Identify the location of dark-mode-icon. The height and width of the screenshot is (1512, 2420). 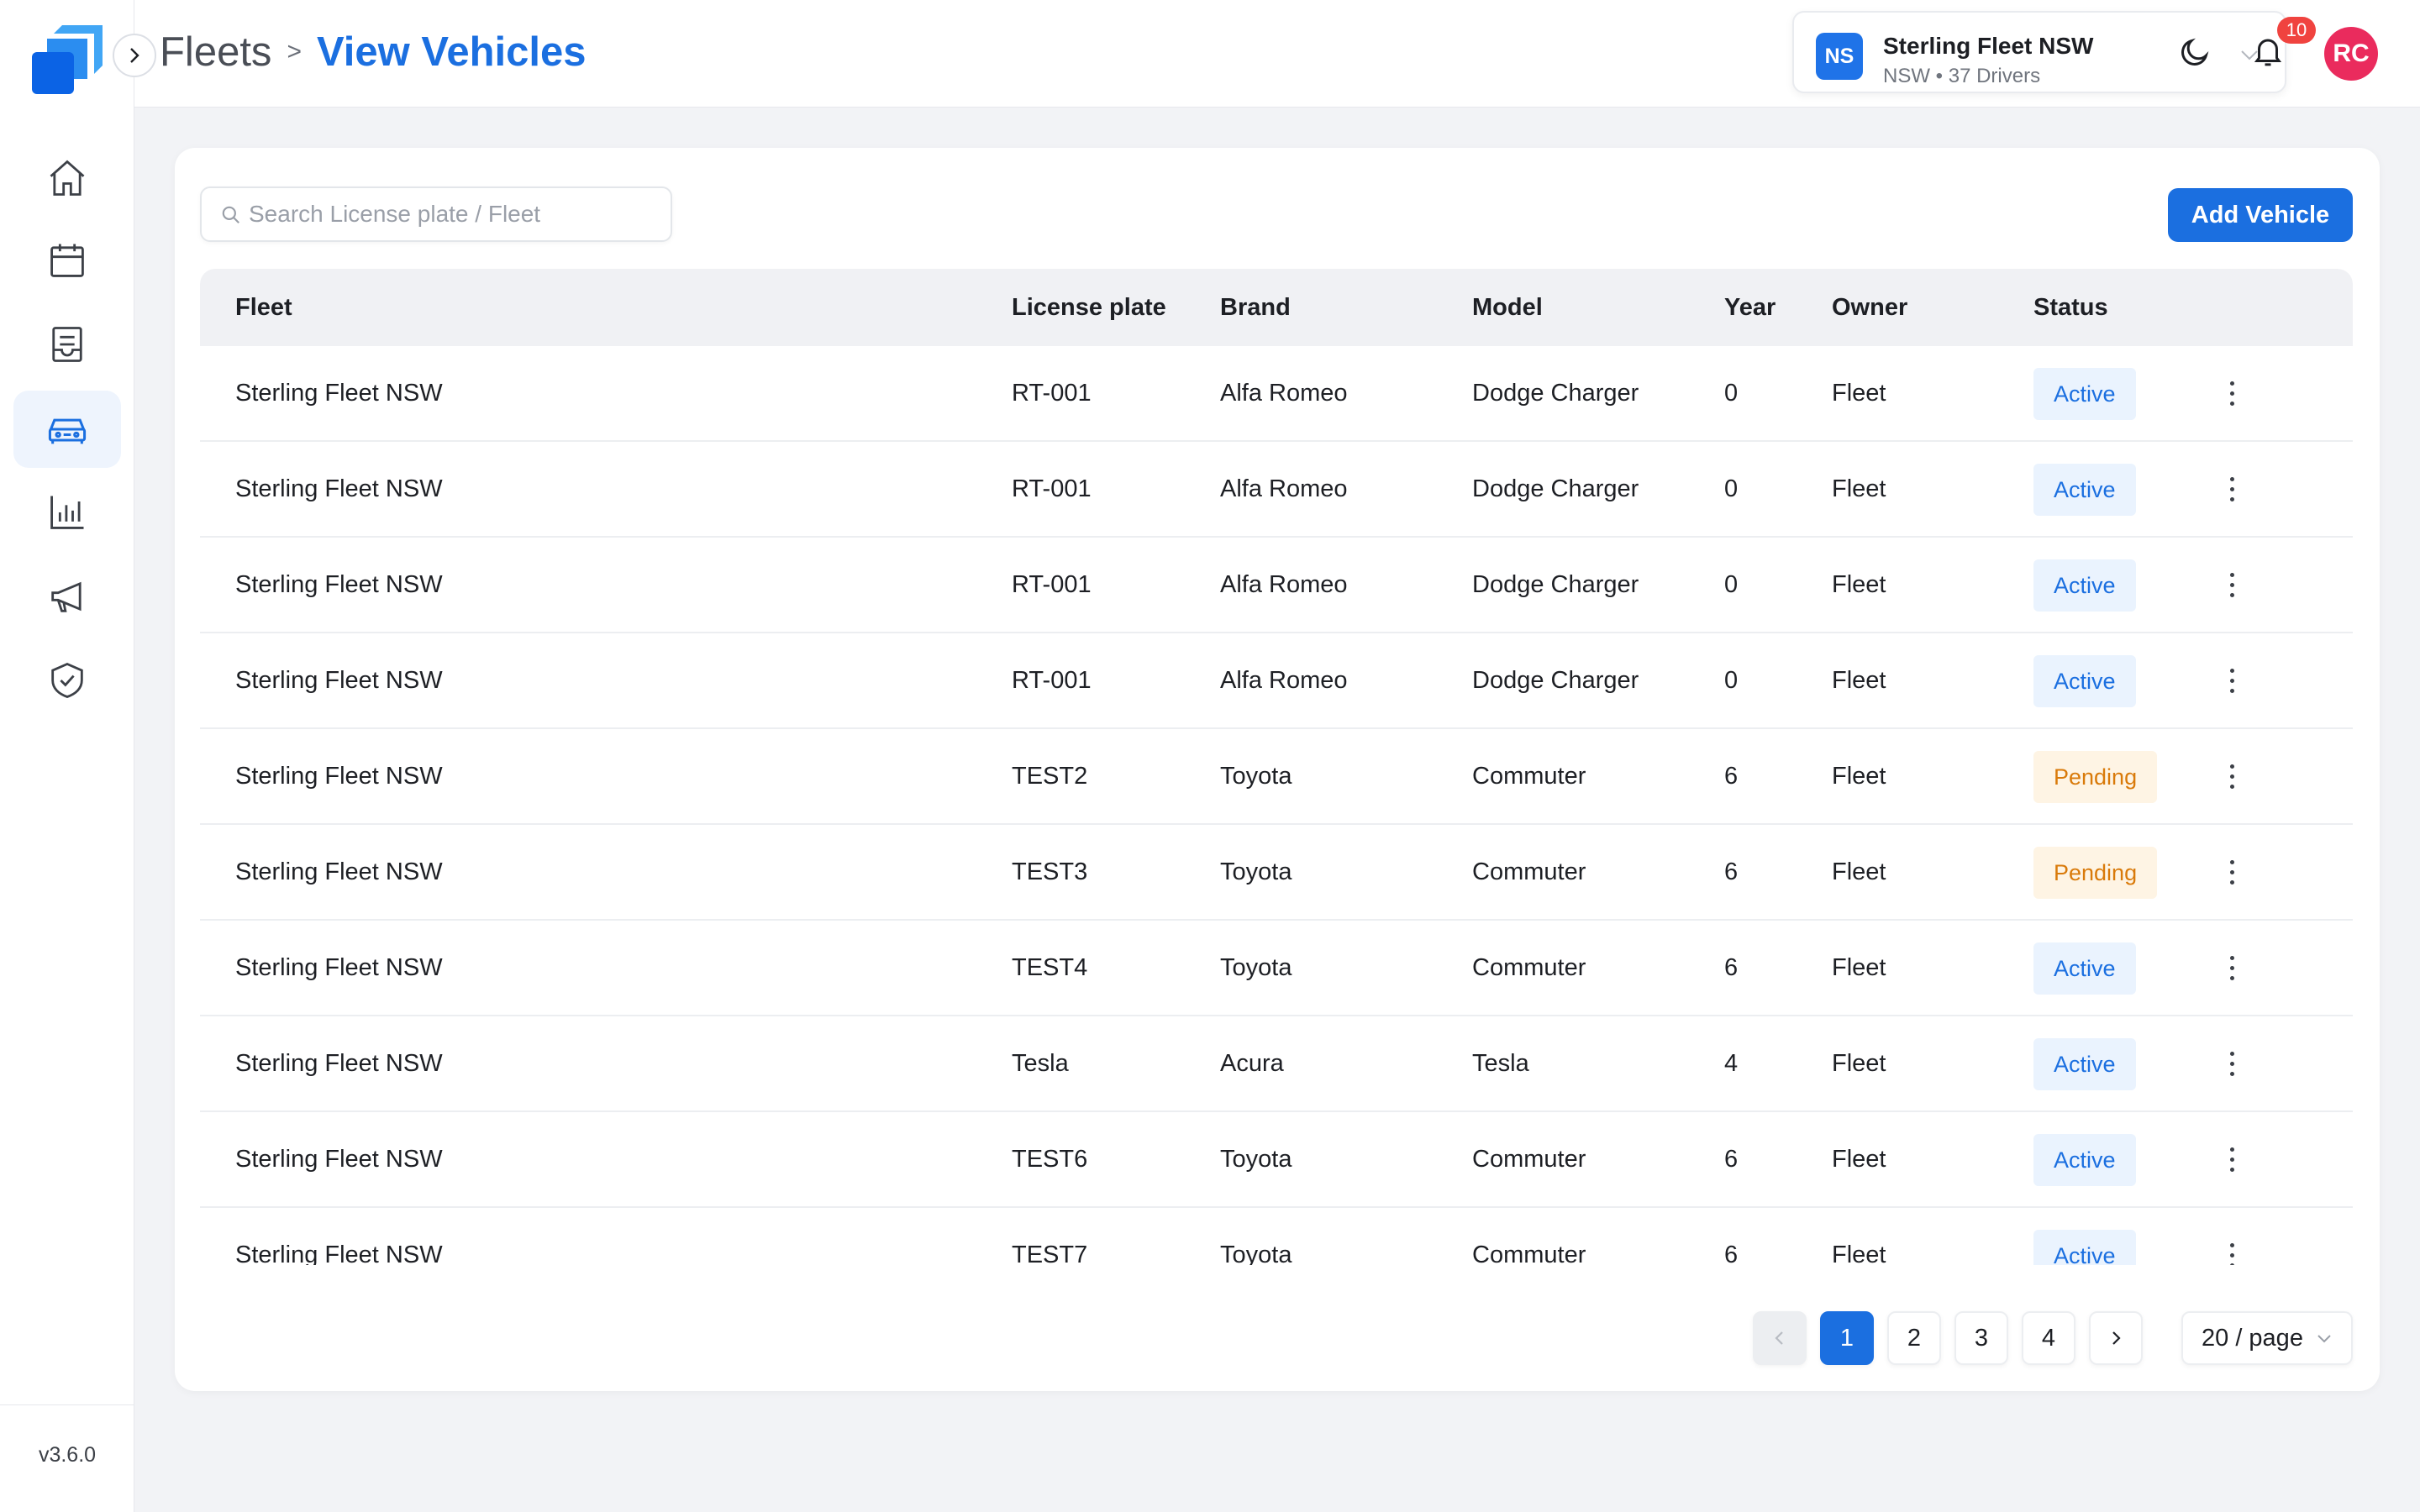
(2195, 52).